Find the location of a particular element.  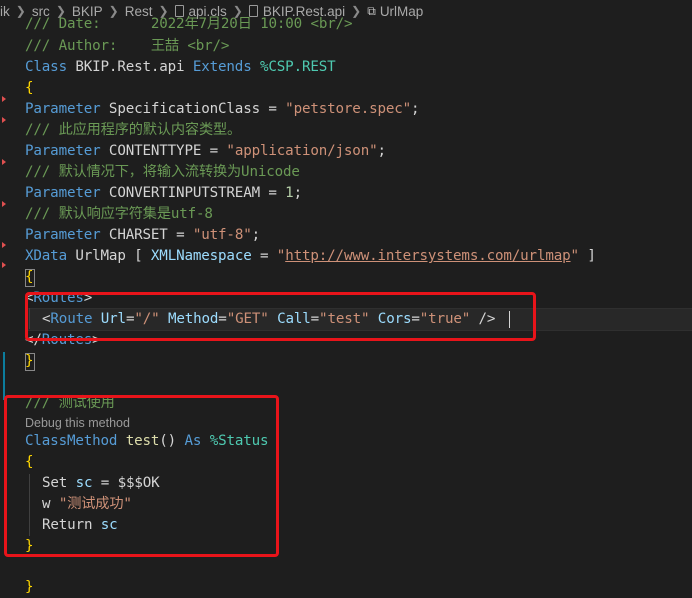

code-line-comment-1: /// 此应用程序的默认内容类型。 is located at coordinates (133, 130).